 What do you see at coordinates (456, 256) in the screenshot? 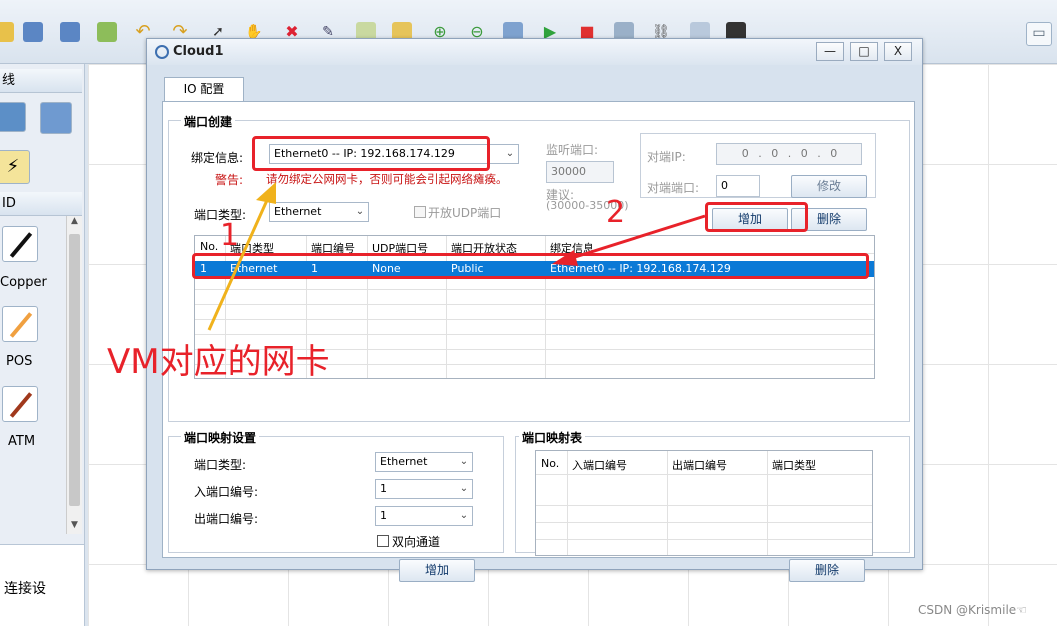
I see `annotation-arrows` at bounding box center [456, 256].